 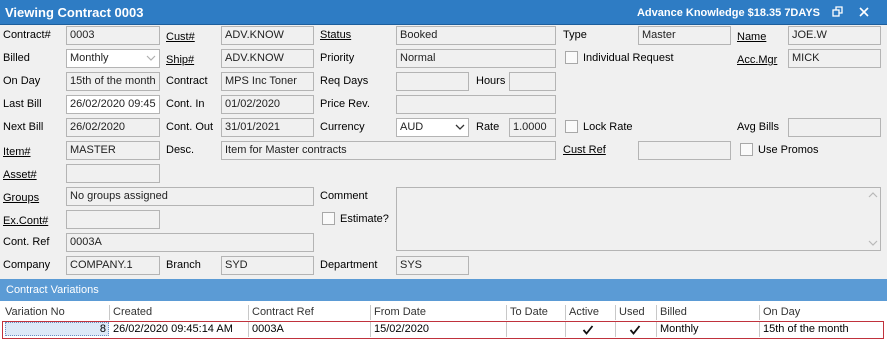 I want to click on name-field: JOE.W, so click(x=834, y=35).